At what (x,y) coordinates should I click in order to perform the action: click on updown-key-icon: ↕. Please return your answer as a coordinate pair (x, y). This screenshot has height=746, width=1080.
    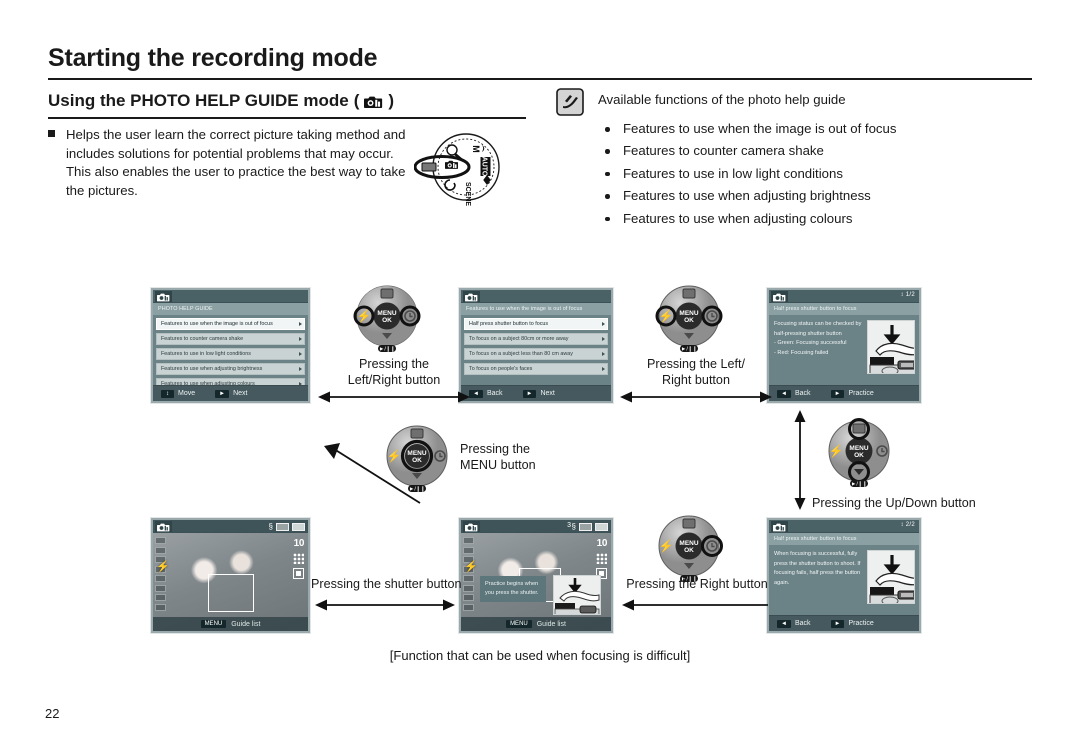
    Looking at the image, I should click on (167, 393).